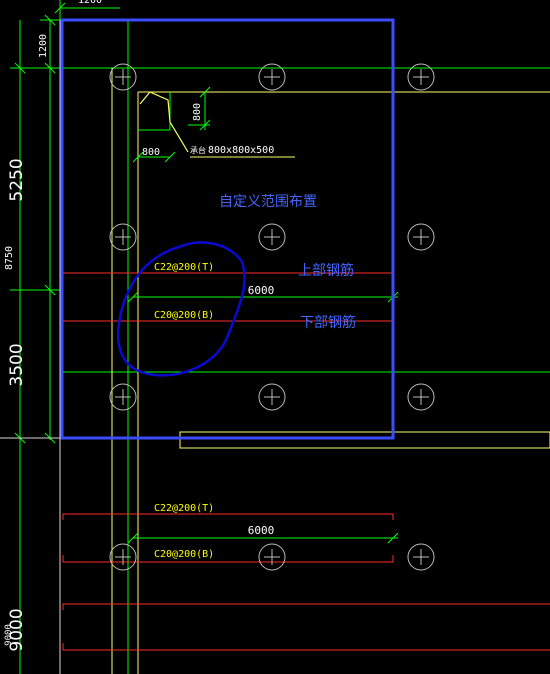  What do you see at coordinates (90, 3) in the screenshot?
I see `top-dimension-text: 1200` at bounding box center [90, 3].